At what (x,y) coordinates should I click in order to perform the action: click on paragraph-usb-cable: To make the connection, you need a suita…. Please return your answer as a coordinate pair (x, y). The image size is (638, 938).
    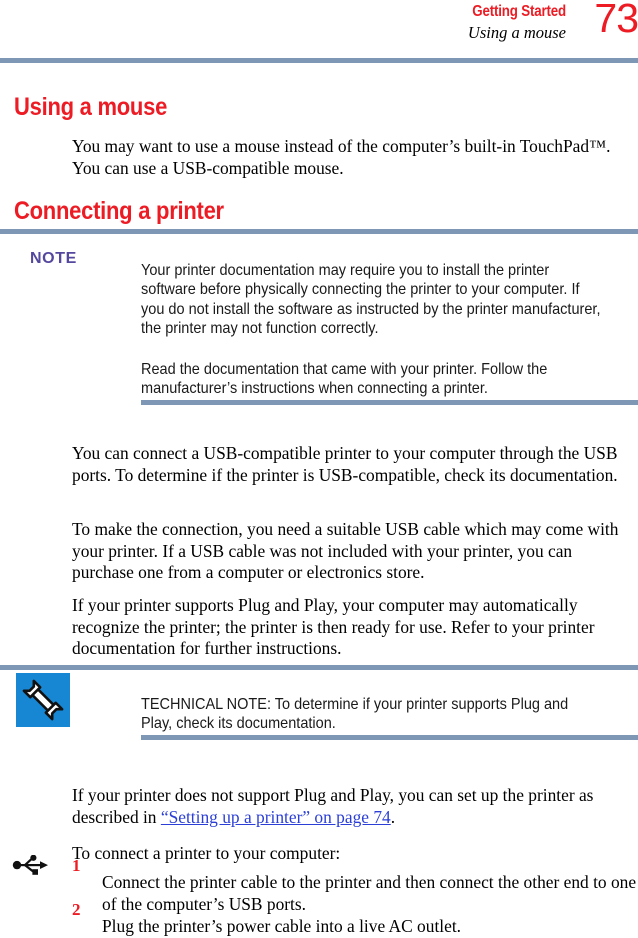
    Looking at the image, I should click on (345, 551).